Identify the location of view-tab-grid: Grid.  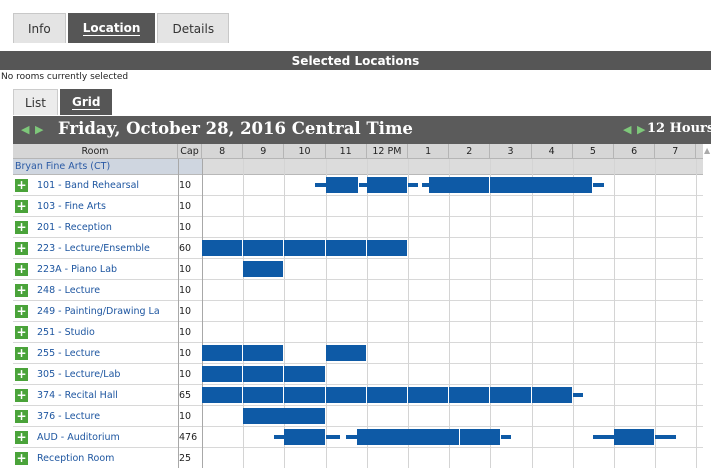
(86, 102).